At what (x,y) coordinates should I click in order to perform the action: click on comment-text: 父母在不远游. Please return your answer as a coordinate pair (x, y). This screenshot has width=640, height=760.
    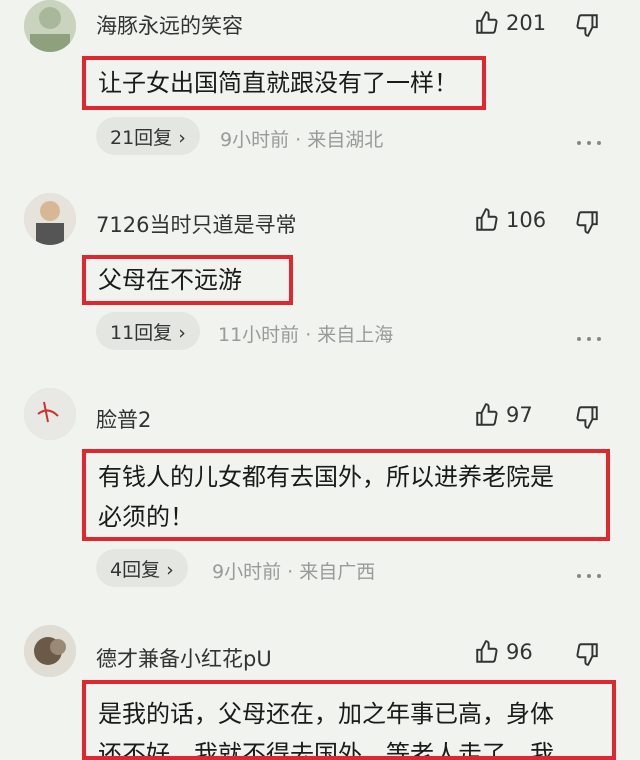
    Looking at the image, I should click on (187, 280).